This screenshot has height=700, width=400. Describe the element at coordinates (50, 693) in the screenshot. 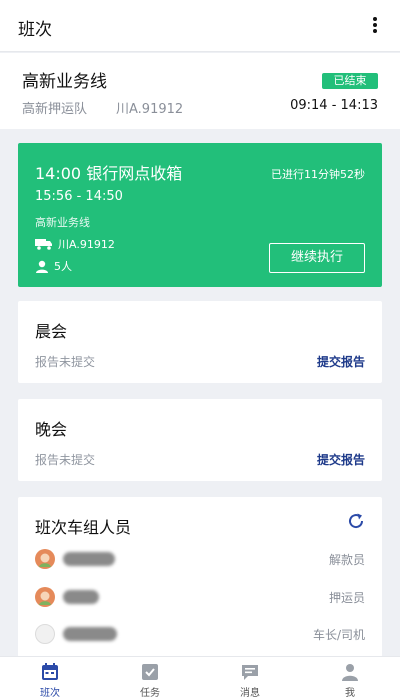

I see `tab-label: 班次` at that location.